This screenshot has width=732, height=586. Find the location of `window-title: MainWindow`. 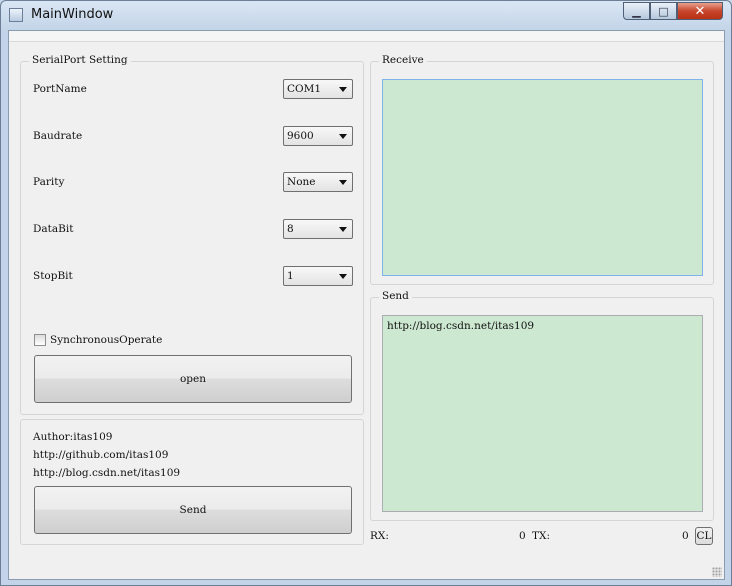

window-title: MainWindow is located at coordinates (72, 14).